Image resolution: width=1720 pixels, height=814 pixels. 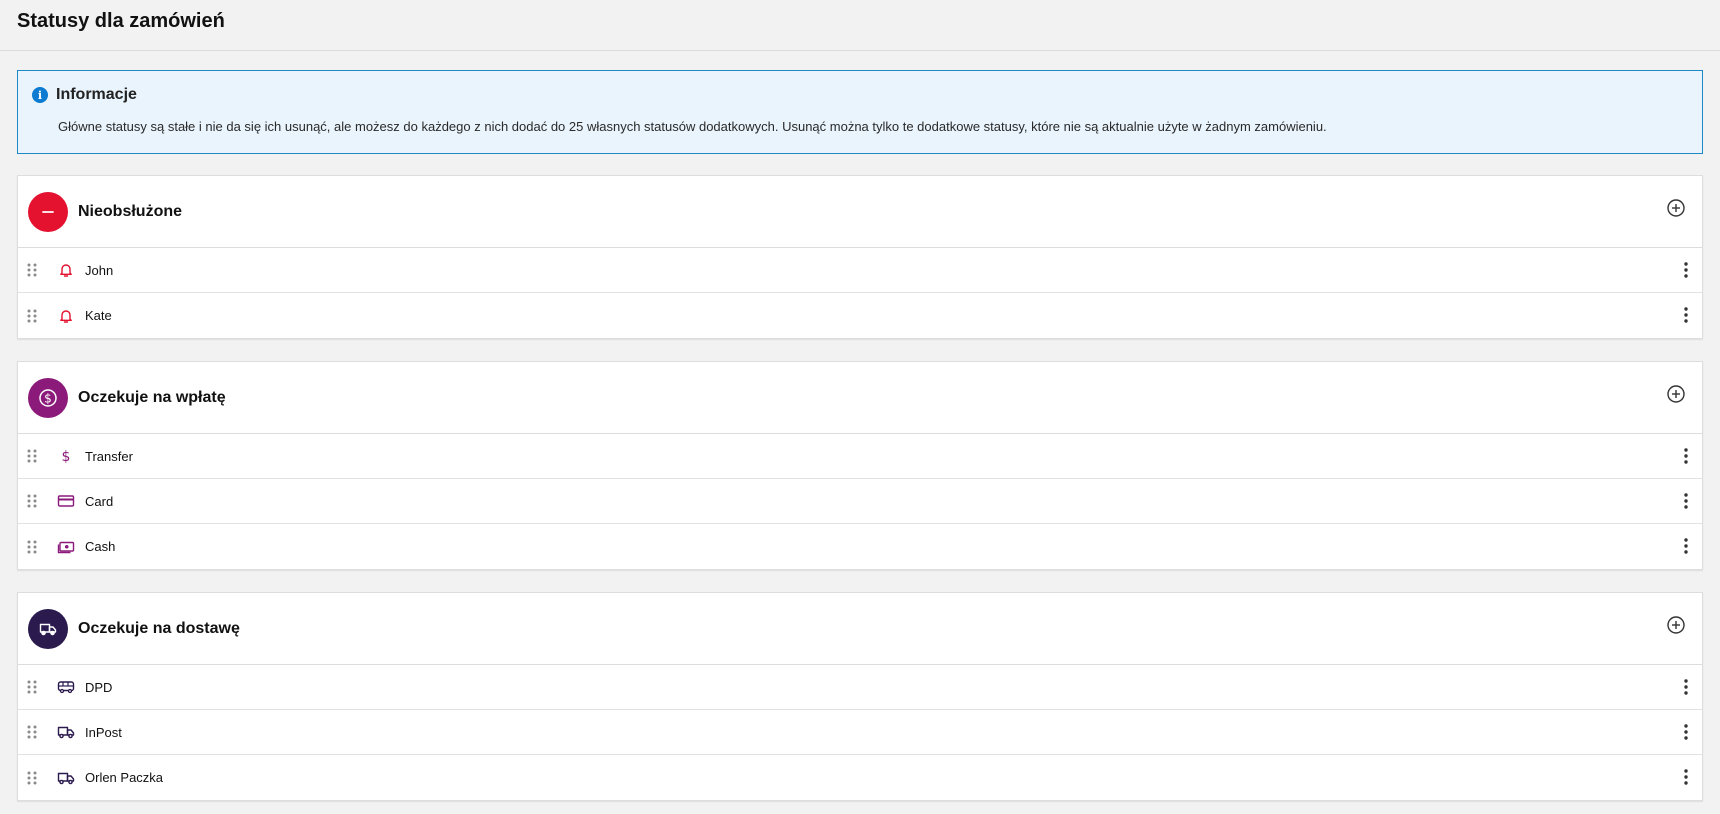 What do you see at coordinates (860, 732) in the screenshot?
I see `status-row: InPost` at bounding box center [860, 732].